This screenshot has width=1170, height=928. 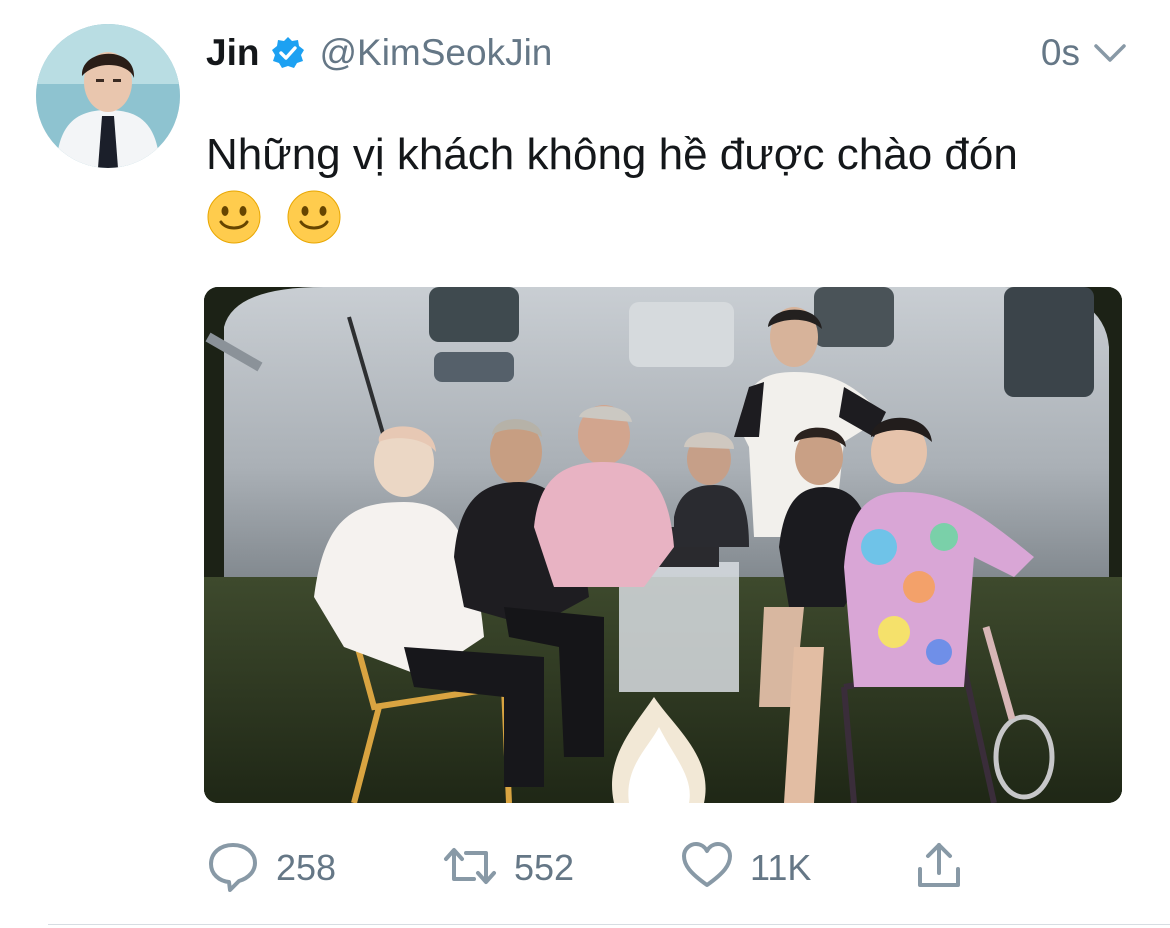 What do you see at coordinates (508, 868) in the screenshot?
I see `retweet-button: 552` at bounding box center [508, 868].